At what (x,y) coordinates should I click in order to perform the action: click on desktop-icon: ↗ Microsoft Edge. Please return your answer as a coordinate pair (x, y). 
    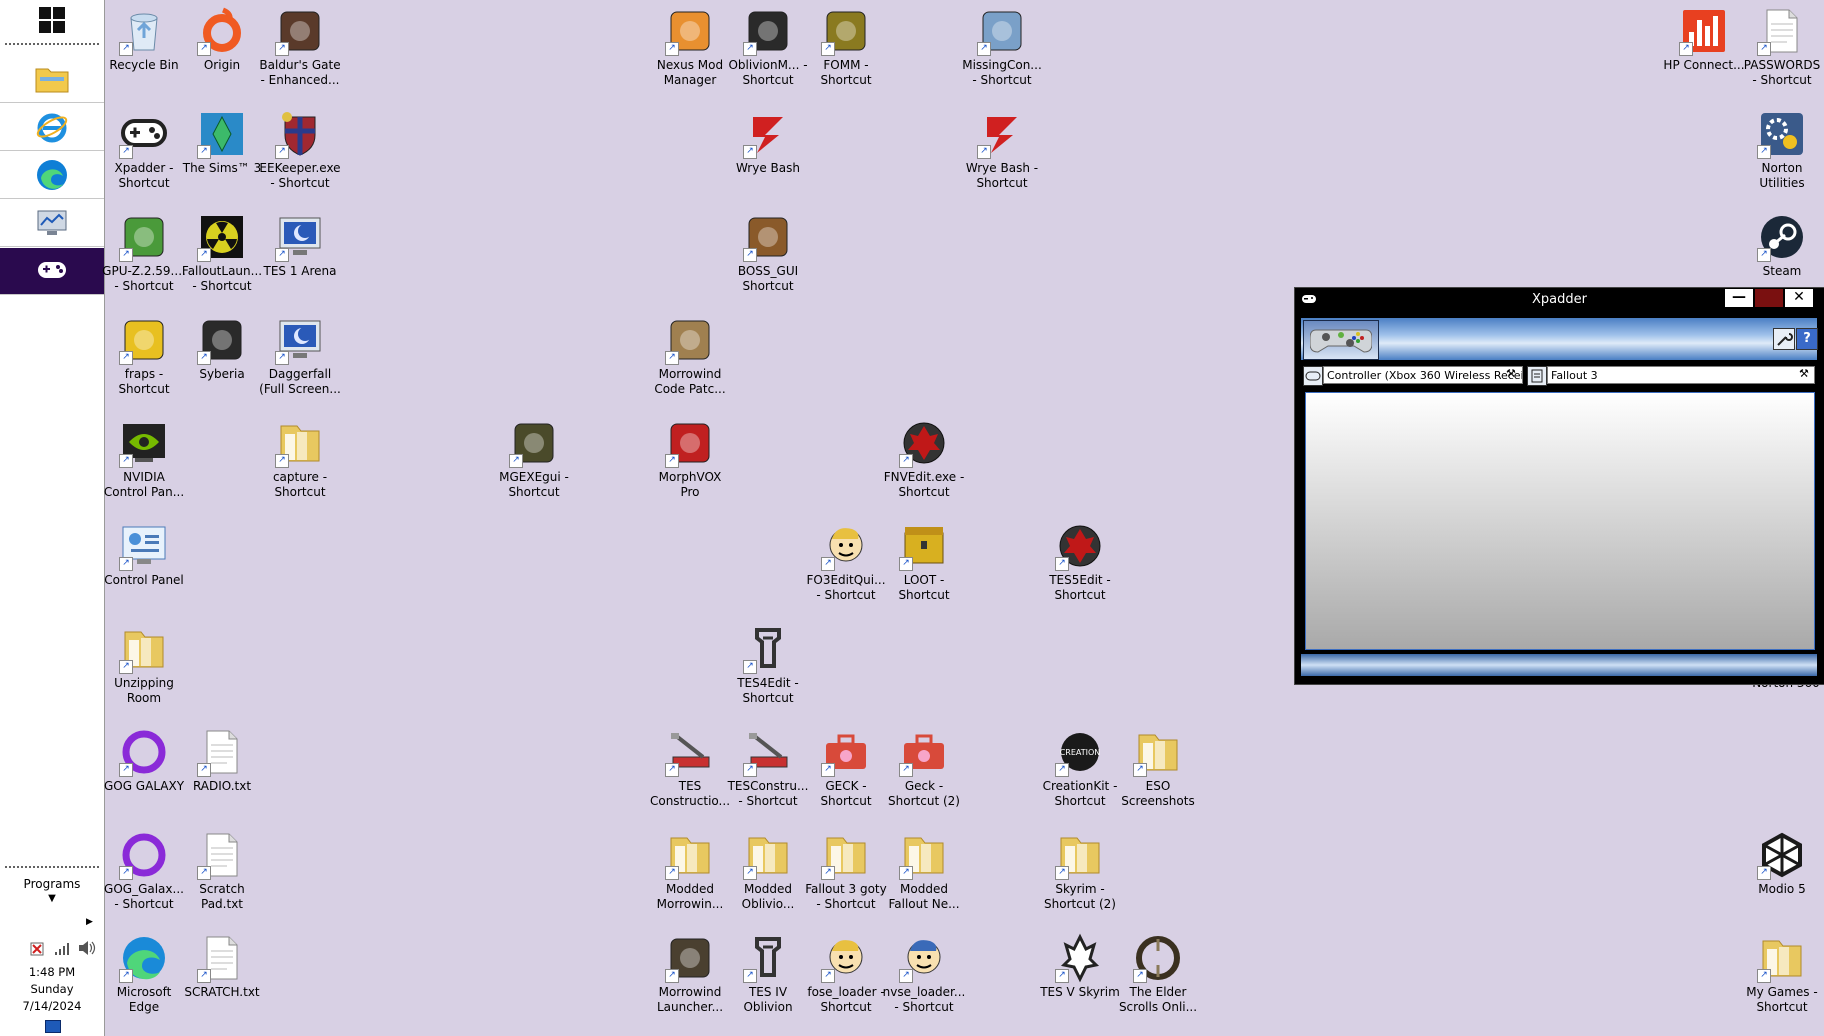
    Looking at the image, I should click on (144, 974).